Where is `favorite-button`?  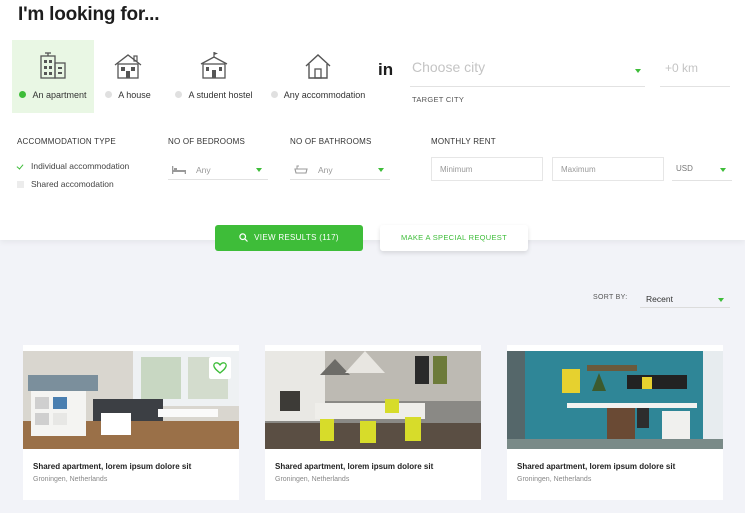
favorite-button is located at coordinates (220, 368).